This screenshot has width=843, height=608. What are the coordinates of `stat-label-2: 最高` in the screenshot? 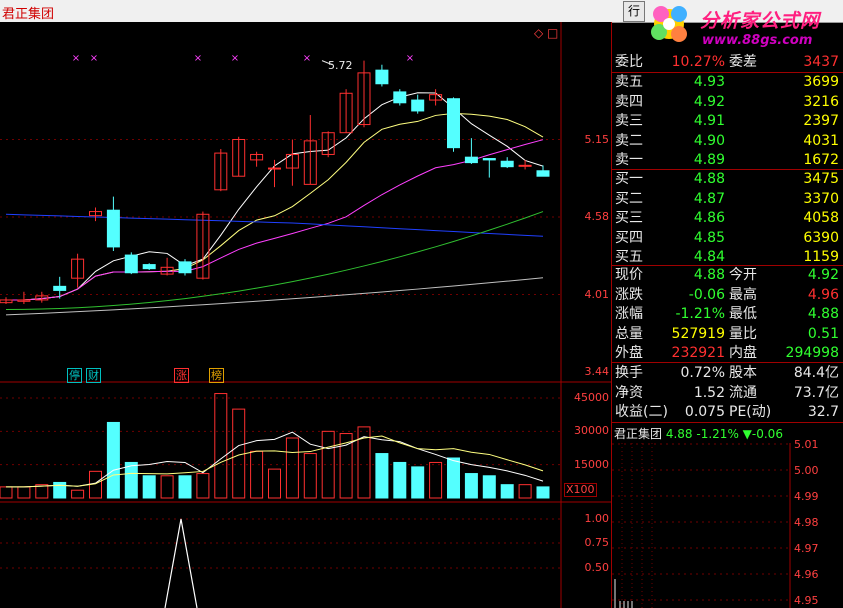 It's located at (743, 294).